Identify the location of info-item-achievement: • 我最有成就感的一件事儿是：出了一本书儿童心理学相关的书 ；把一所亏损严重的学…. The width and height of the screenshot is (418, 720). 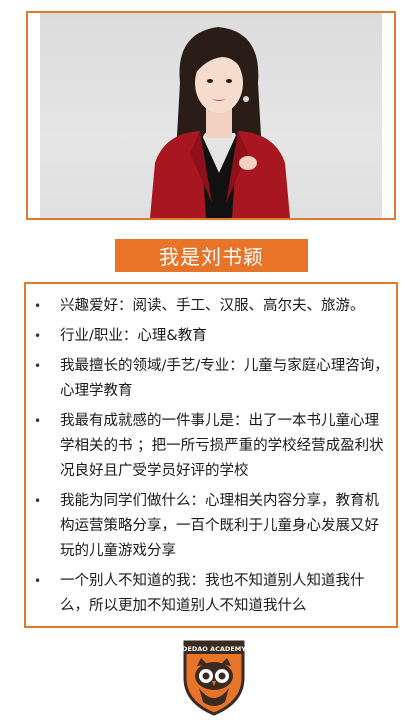
(213, 446).